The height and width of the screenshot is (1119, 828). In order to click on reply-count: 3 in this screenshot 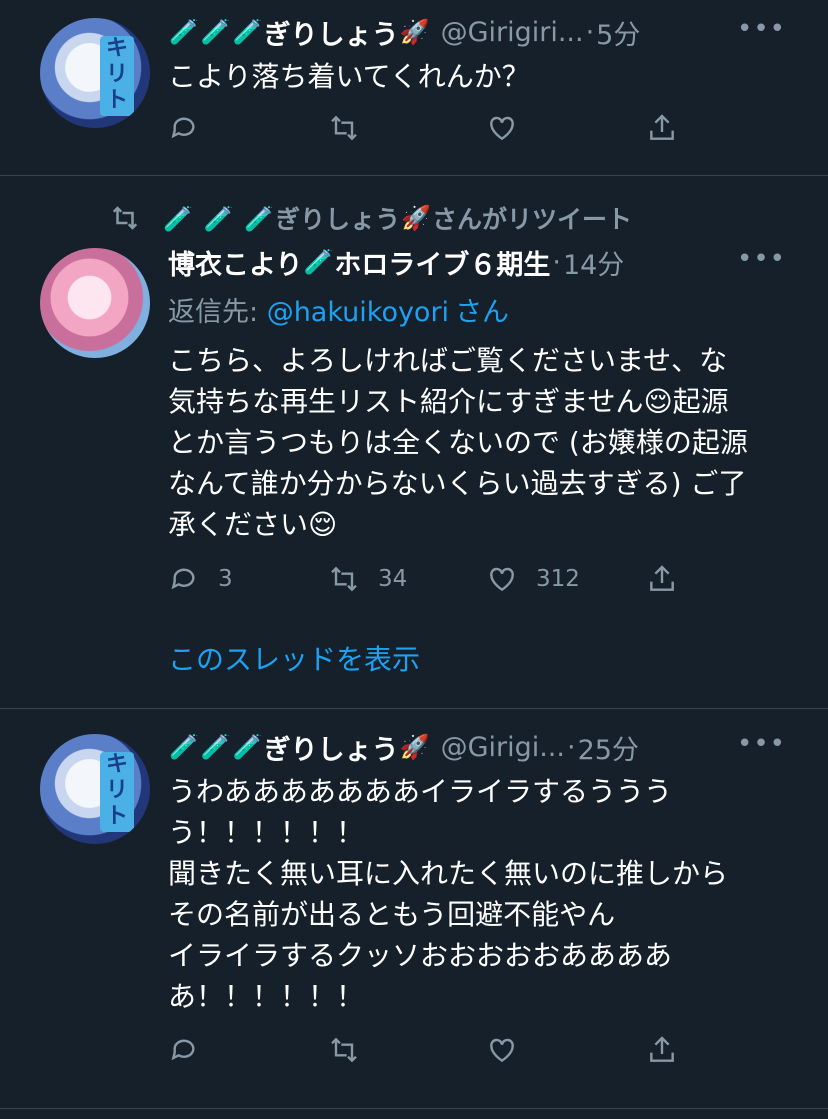, I will do `click(225, 579)`.